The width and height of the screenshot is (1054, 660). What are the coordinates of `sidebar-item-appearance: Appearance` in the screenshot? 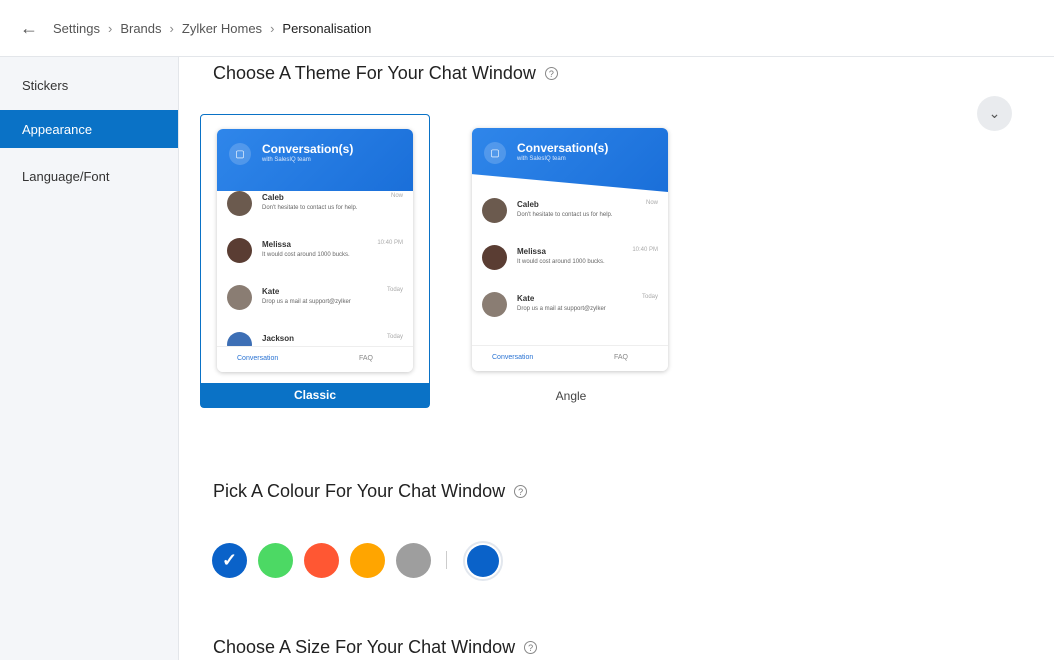 It's located at (89, 129).